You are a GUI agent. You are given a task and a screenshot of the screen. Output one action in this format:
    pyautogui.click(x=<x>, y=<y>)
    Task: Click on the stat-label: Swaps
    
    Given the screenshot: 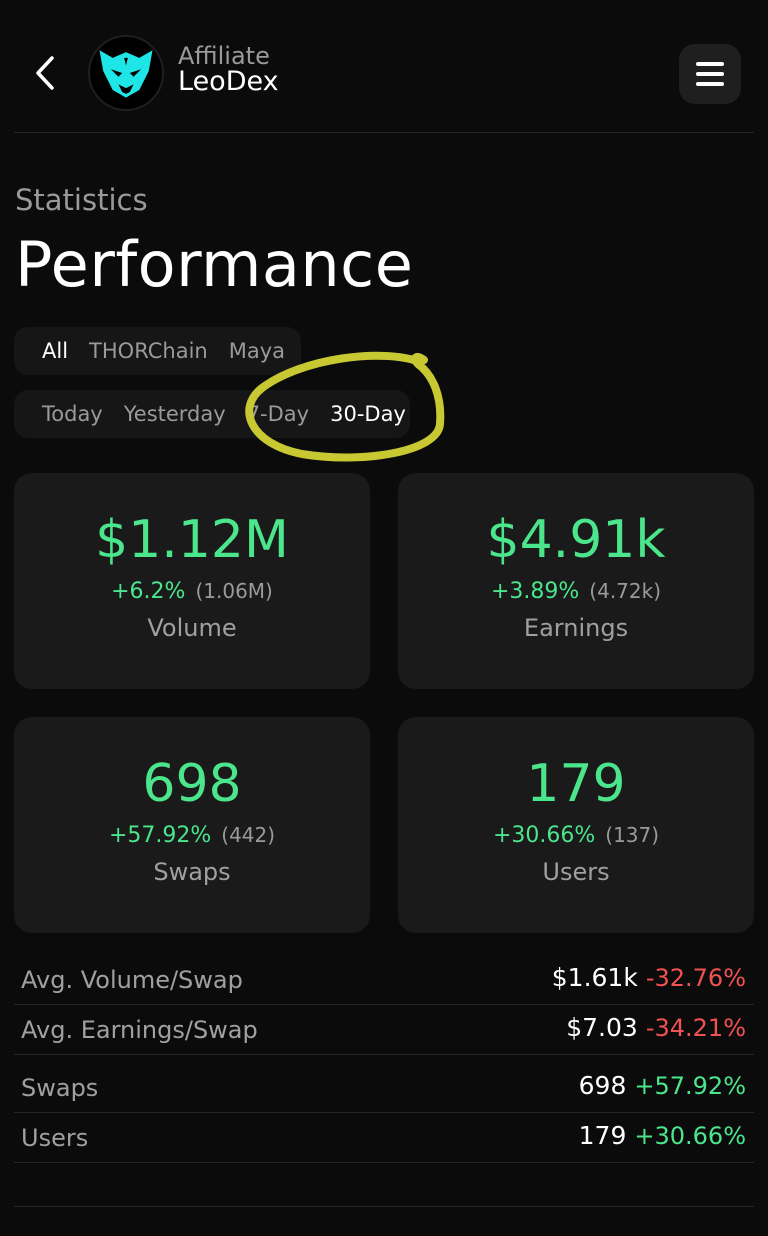 What is the action you would take?
    pyautogui.click(x=192, y=872)
    